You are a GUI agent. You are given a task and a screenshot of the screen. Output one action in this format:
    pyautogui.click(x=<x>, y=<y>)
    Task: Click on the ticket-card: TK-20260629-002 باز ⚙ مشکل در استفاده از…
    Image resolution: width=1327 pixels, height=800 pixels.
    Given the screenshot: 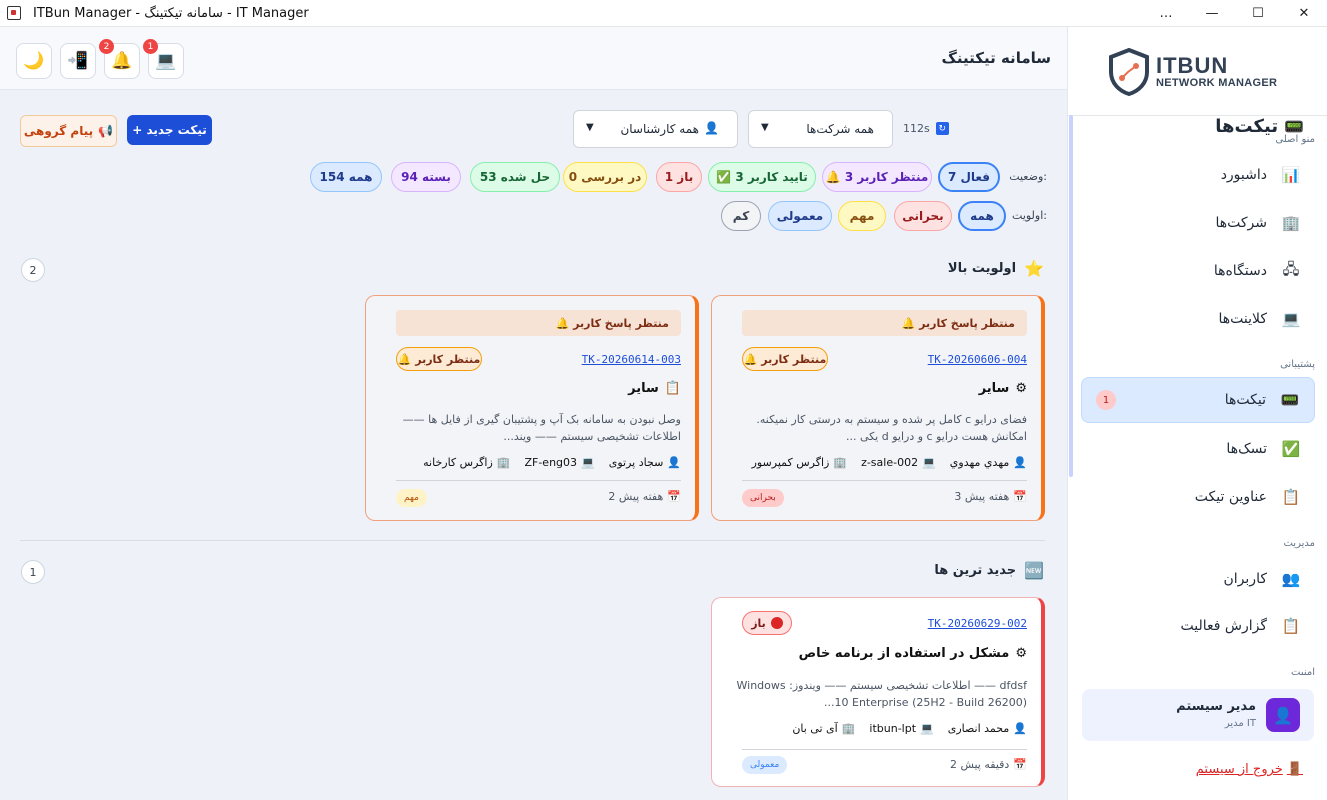 What is the action you would take?
    pyautogui.click(x=878, y=692)
    